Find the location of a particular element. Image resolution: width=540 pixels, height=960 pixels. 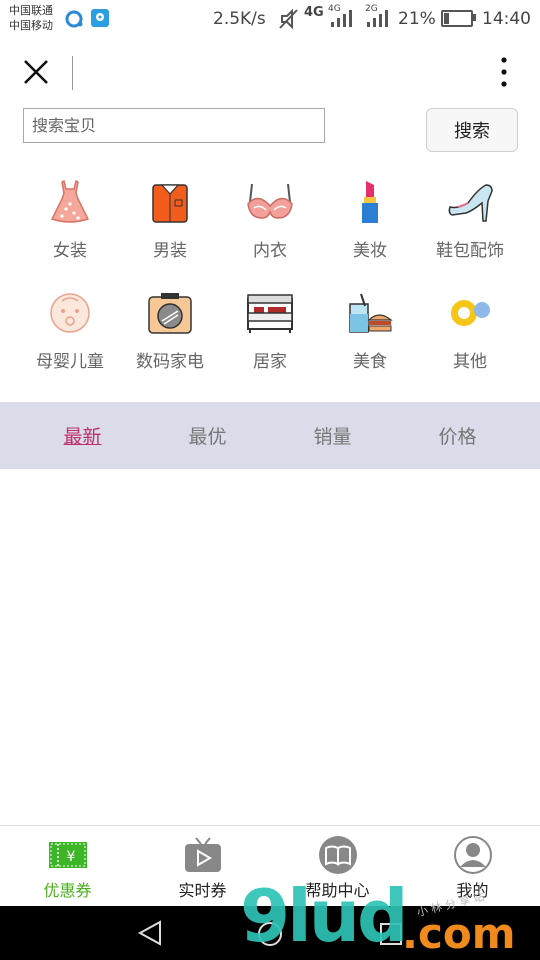

battery-level is located at coordinates (446, 18).